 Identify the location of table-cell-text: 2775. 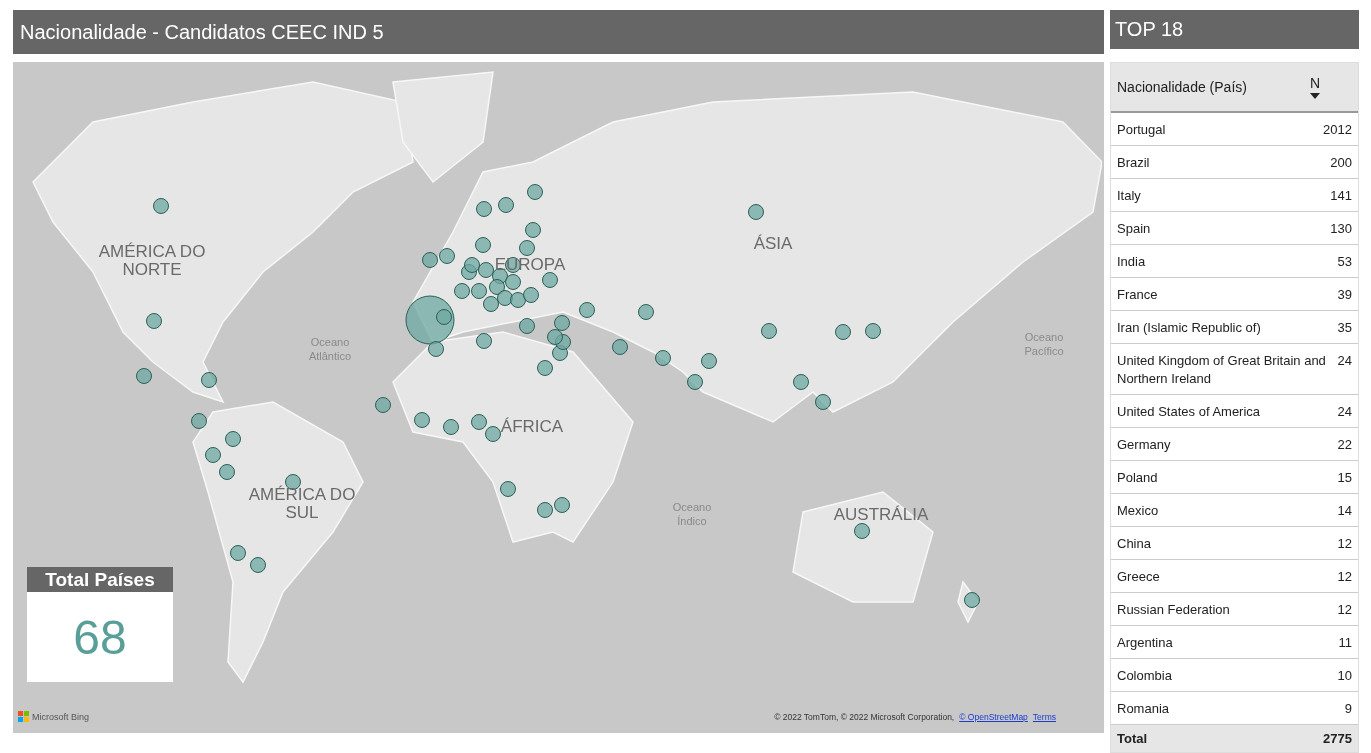
(1337, 739).